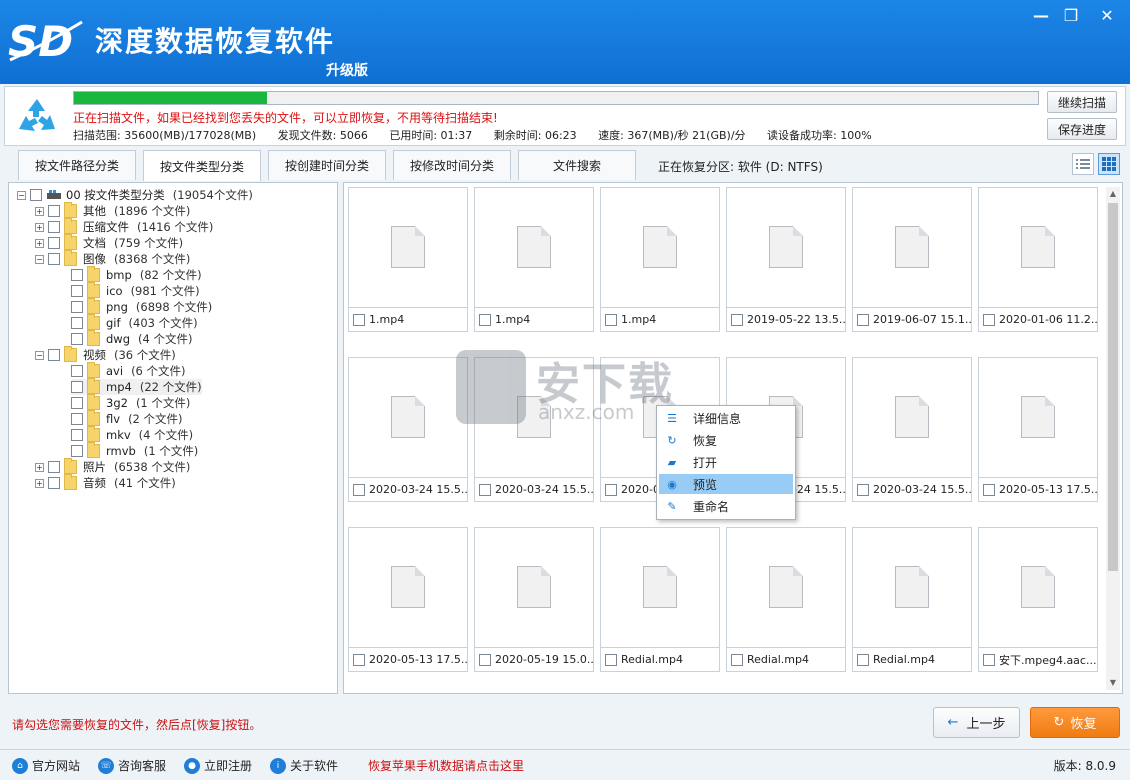 The height and width of the screenshot is (780, 1130). Describe the element at coordinates (130, 402) in the screenshot. I see `tree-node-3g2: 3g2 (1 个文件)` at that location.